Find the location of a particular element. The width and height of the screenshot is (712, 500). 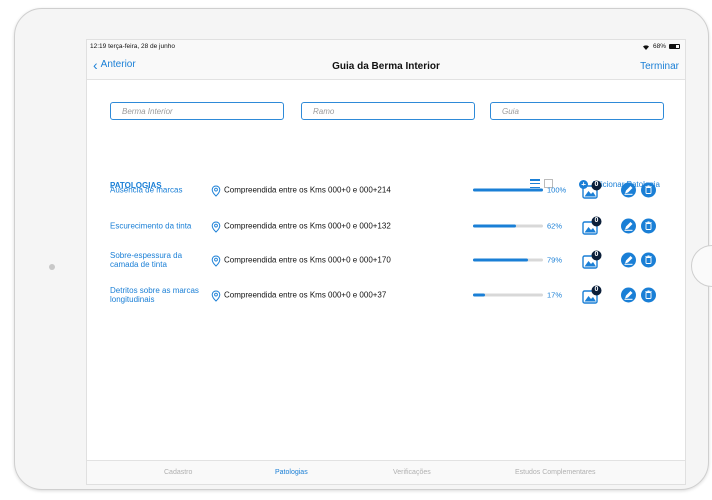

pathology-name: Escurecimento da tinta is located at coordinates (157, 226).